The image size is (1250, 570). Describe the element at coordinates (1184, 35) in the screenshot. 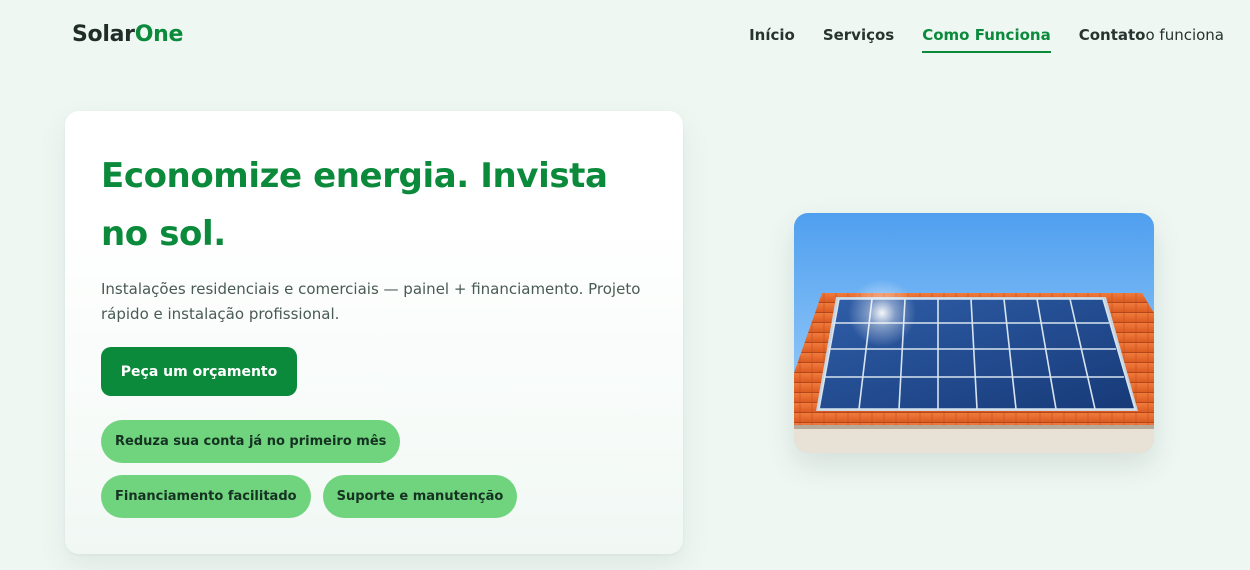

I see `nav-link-contato-overlap-text: o funciona` at that location.